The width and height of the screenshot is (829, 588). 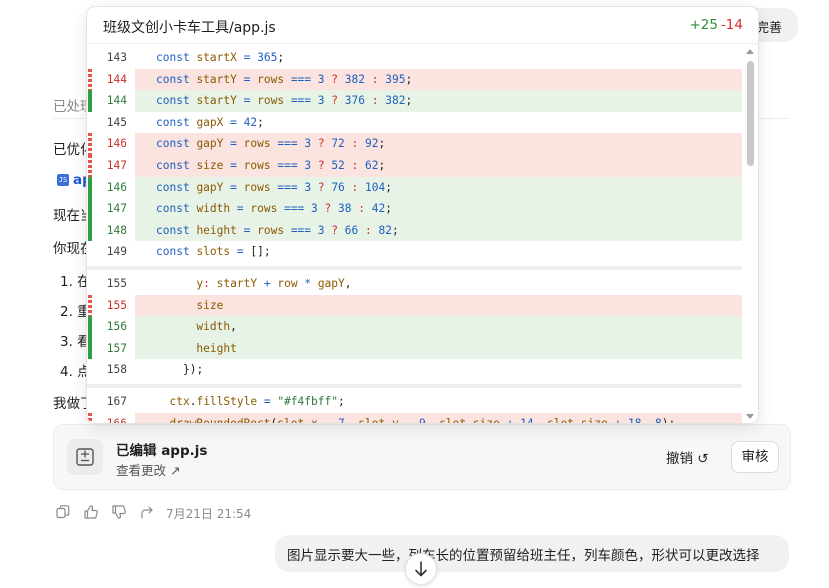 I want to click on diff-header: 班级文创小卡车工具/app.js +25 -14, so click(x=422, y=25).